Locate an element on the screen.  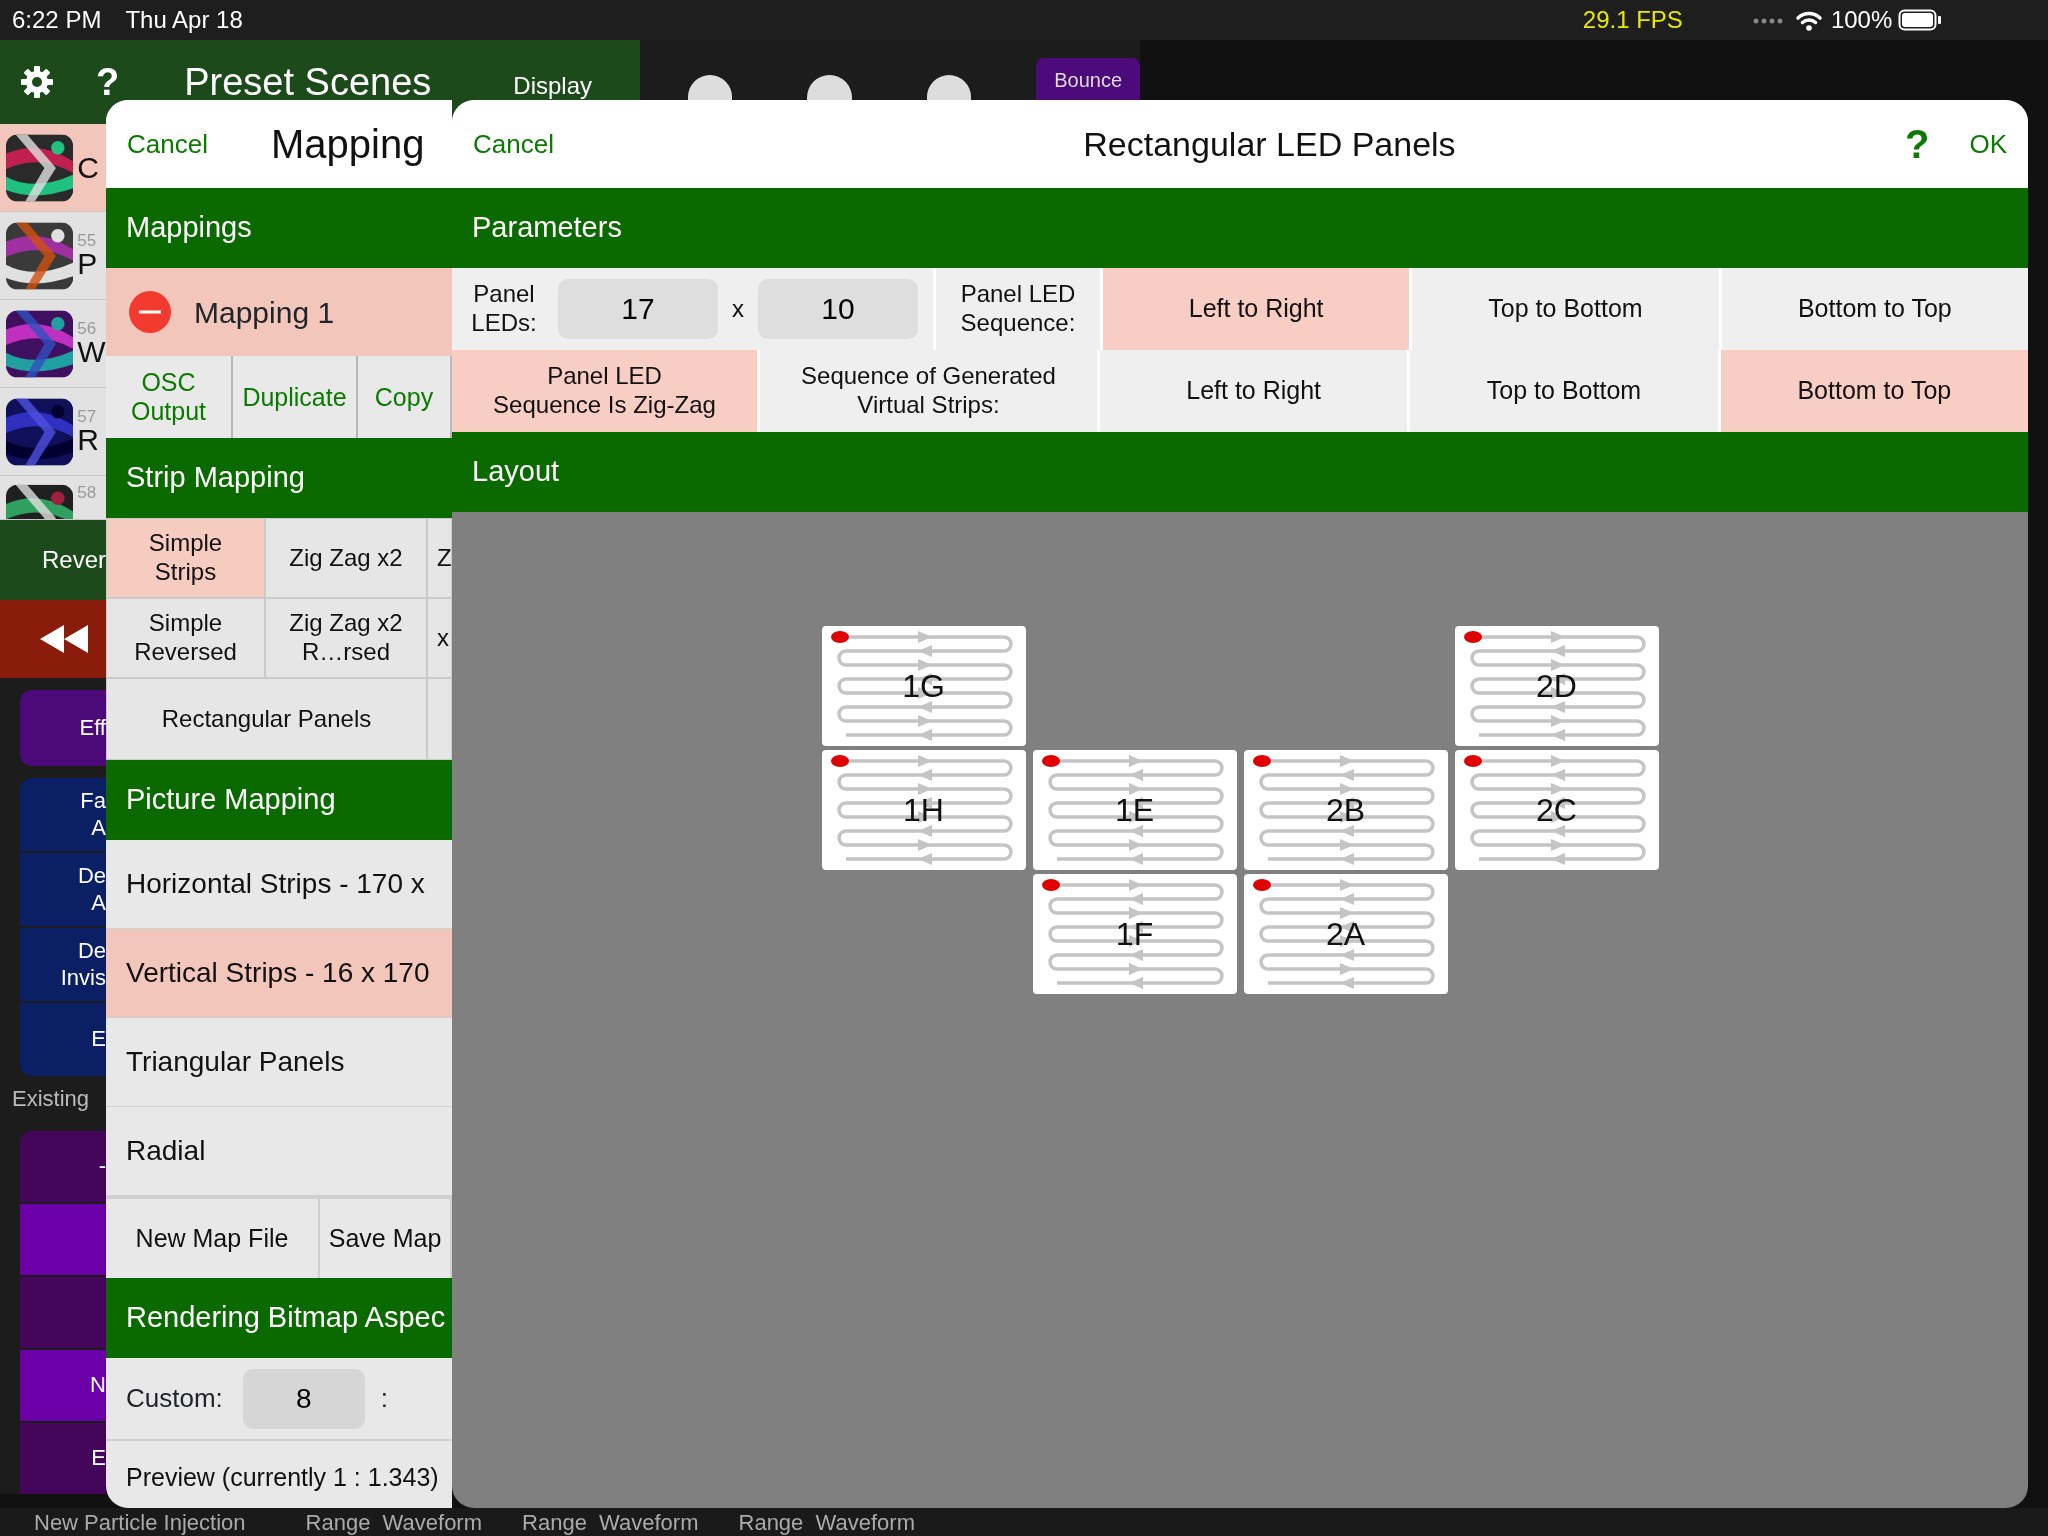
battery-icon is located at coordinates (1920, 20).